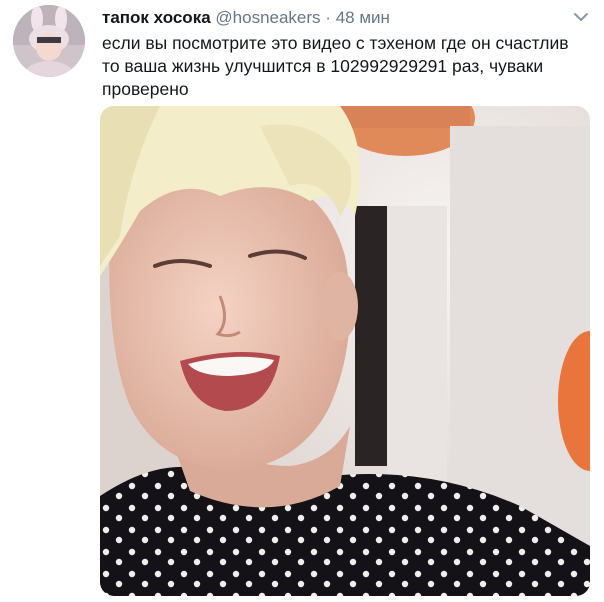 Image resolution: width=604 pixels, height=602 pixels. I want to click on avatar, so click(49, 41).